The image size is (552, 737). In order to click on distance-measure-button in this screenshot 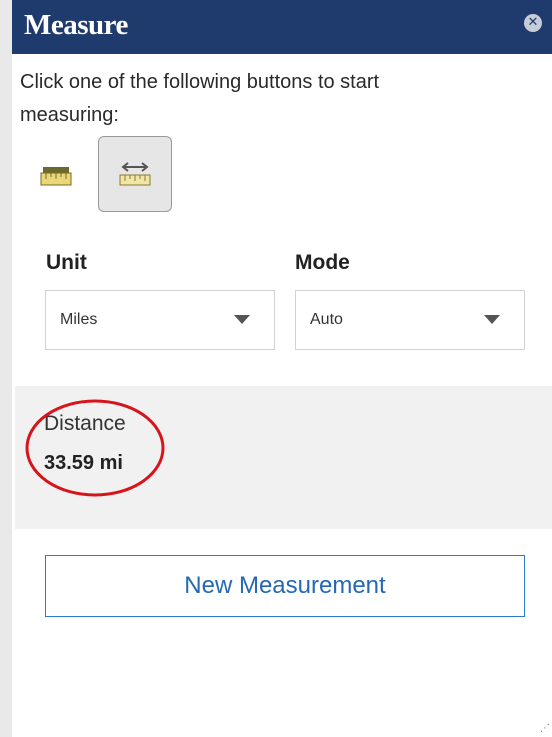, I will do `click(135, 174)`.